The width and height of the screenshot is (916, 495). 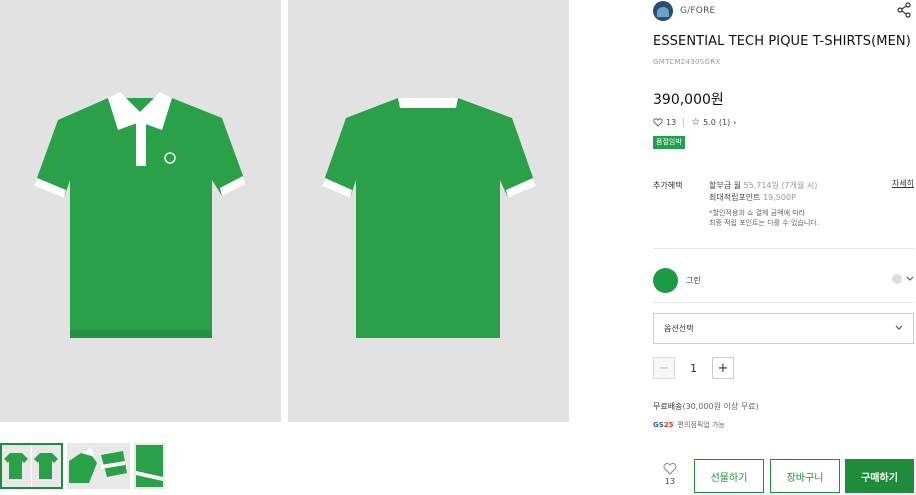 What do you see at coordinates (669, 142) in the screenshot?
I see `status-badge: 품절임박` at bounding box center [669, 142].